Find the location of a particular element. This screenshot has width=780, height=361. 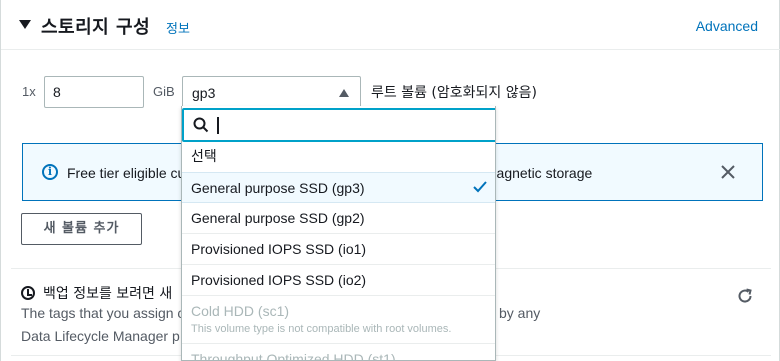

backup-label: 백업 정보를 보려면 새 is located at coordinates (108, 294).